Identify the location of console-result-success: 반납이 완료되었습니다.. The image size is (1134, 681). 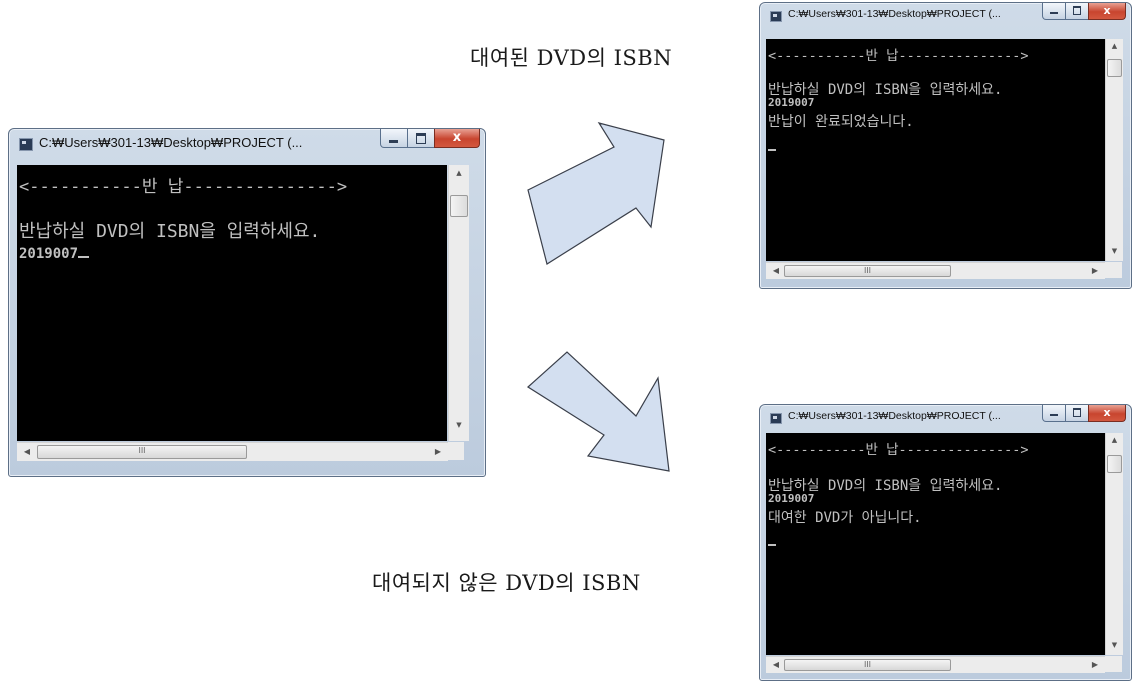
(841, 122).